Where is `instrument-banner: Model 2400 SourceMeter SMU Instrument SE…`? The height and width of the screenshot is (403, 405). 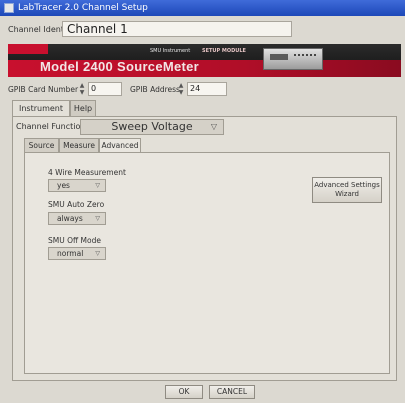 instrument-banner: Model 2400 SourceMeter SMU Instrument SE… is located at coordinates (204, 60).